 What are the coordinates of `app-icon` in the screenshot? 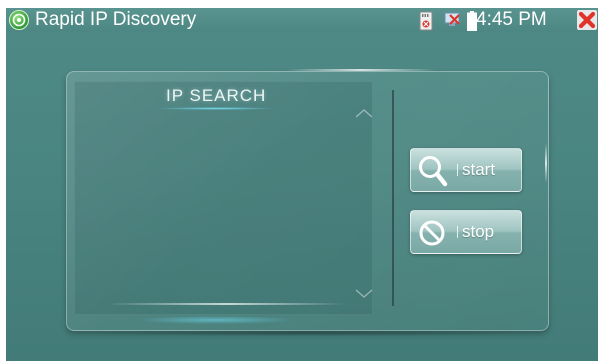 It's located at (19, 20).